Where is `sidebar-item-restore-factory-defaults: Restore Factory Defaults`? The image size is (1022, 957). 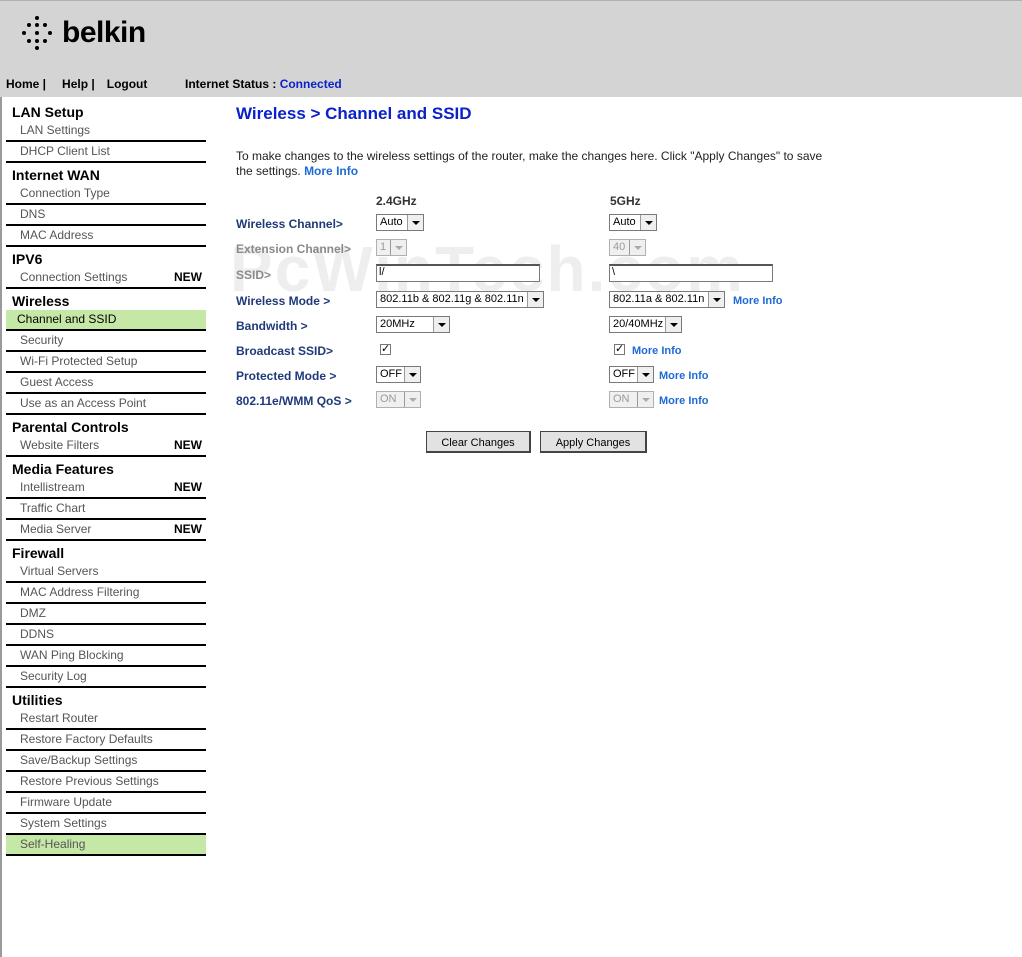
sidebar-item-restore-factory-defaults: Restore Factory Defaults is located at coordinates (106, 740).